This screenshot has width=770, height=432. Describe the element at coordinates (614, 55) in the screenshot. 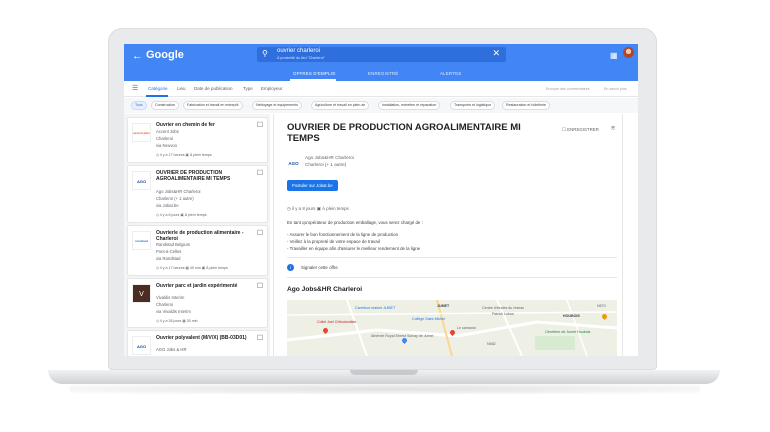

I see `apps-grid-icon: ▦` at that location.